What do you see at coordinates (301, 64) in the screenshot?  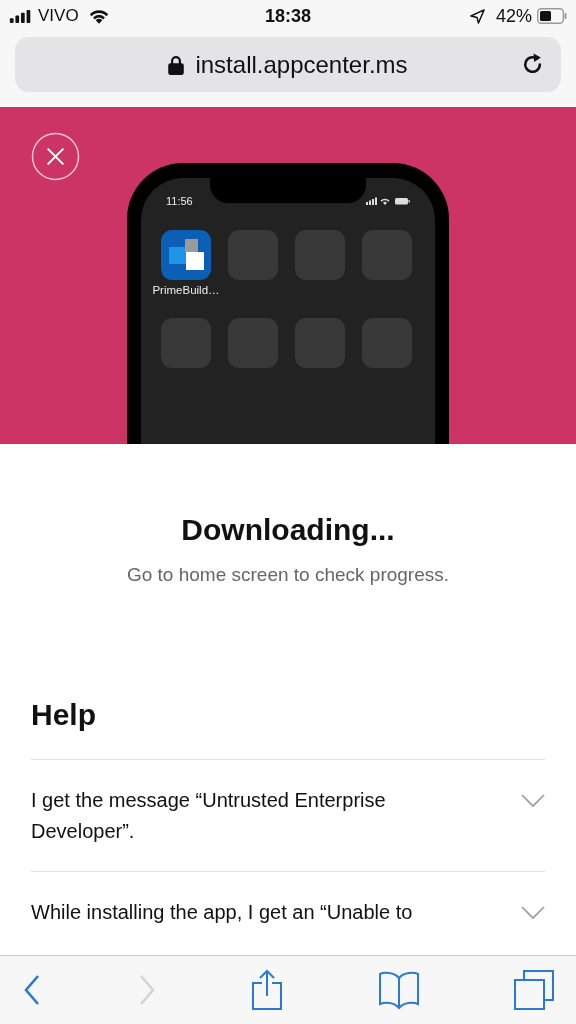 I see `url-text: install.appcenter.ms` at bounding box center [301, 64].